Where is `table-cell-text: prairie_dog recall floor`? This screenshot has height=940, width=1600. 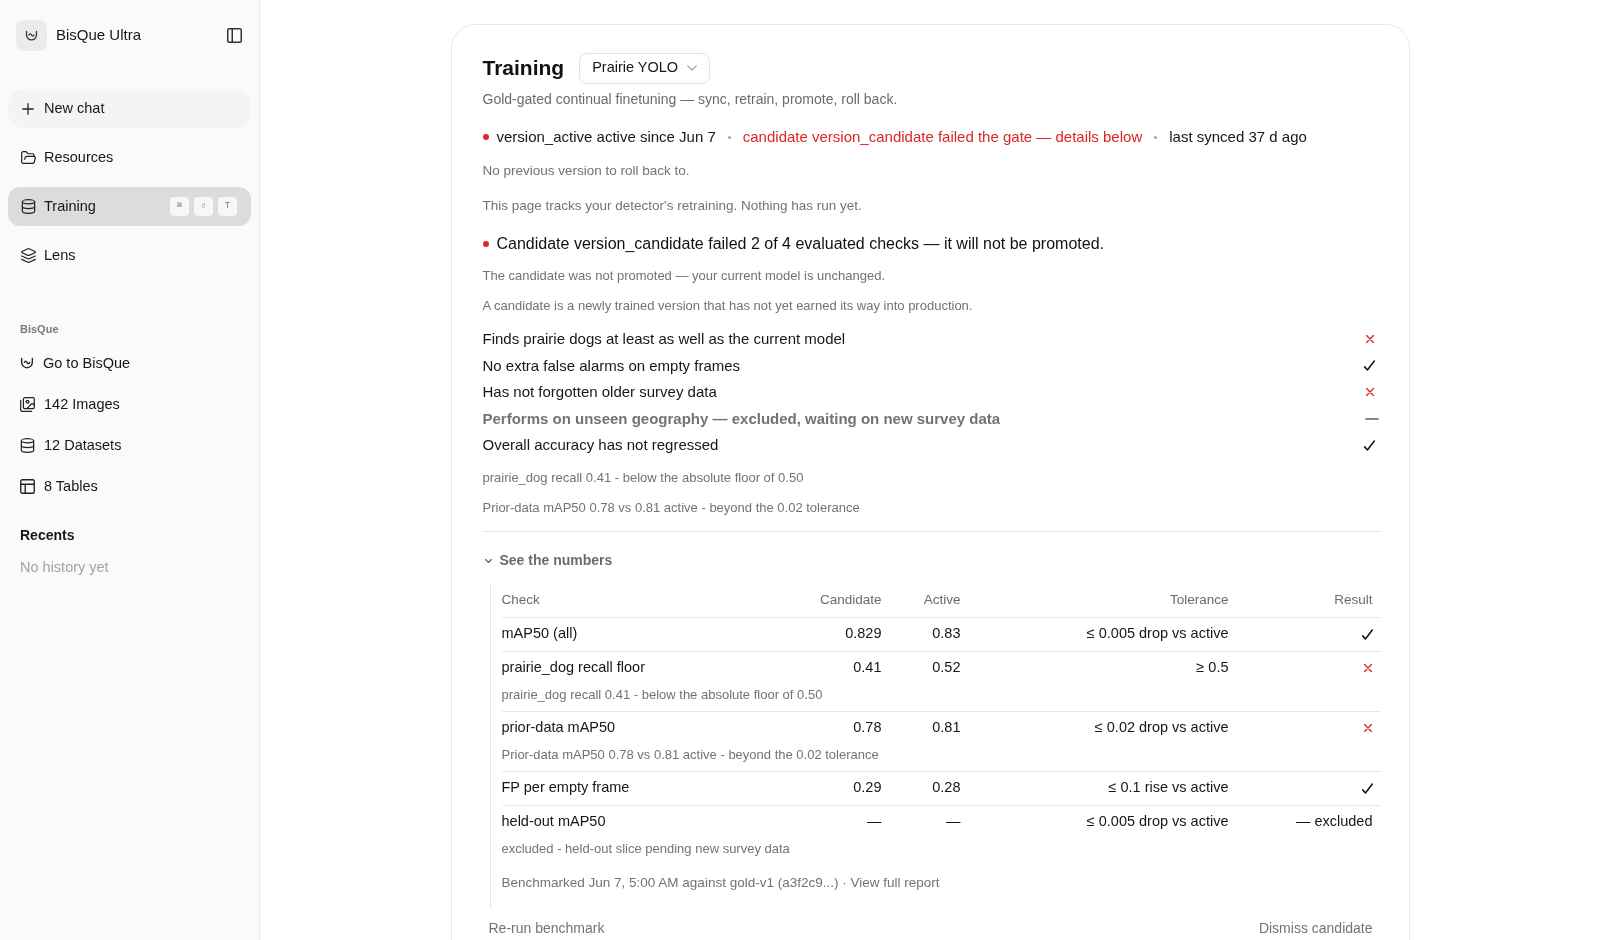
table-cell-text: prairie_dog recall floor is located at coordinates (573, 668).